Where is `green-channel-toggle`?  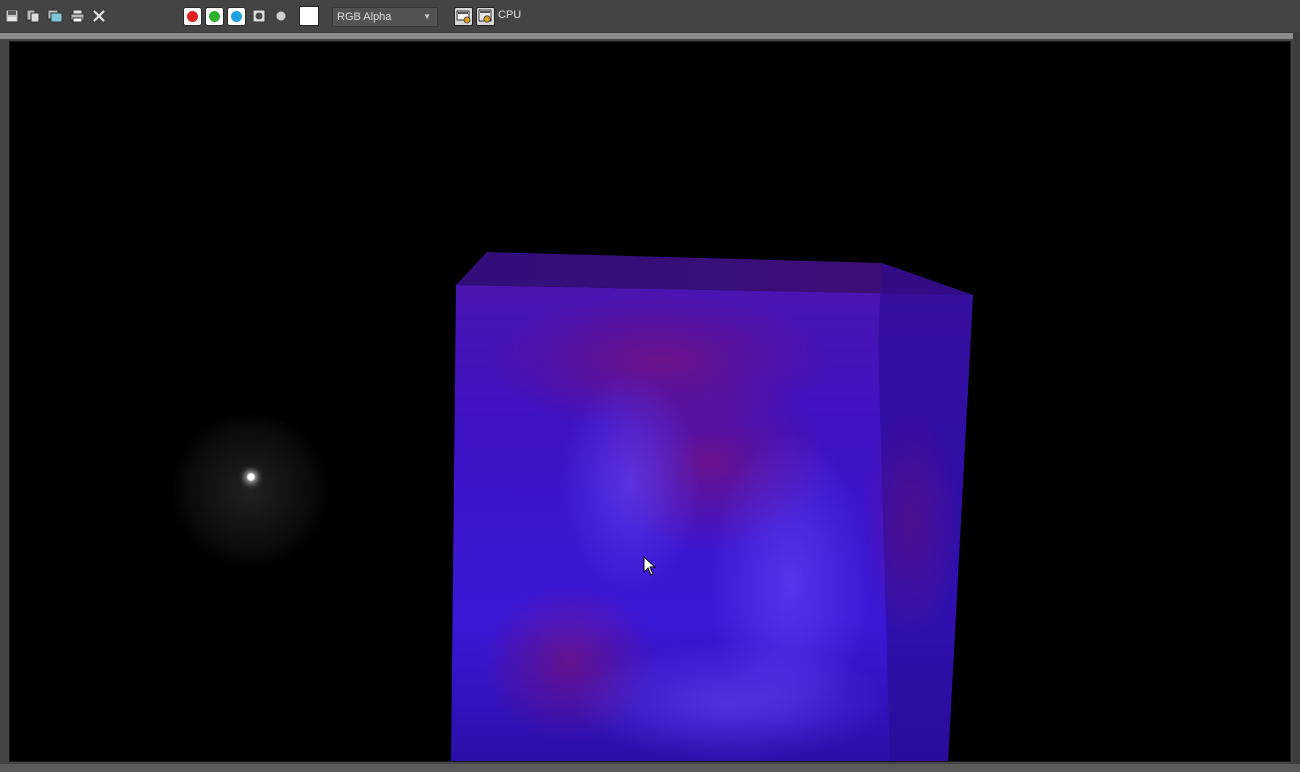 green-channel-toggle is located at coordinates (214, 16).